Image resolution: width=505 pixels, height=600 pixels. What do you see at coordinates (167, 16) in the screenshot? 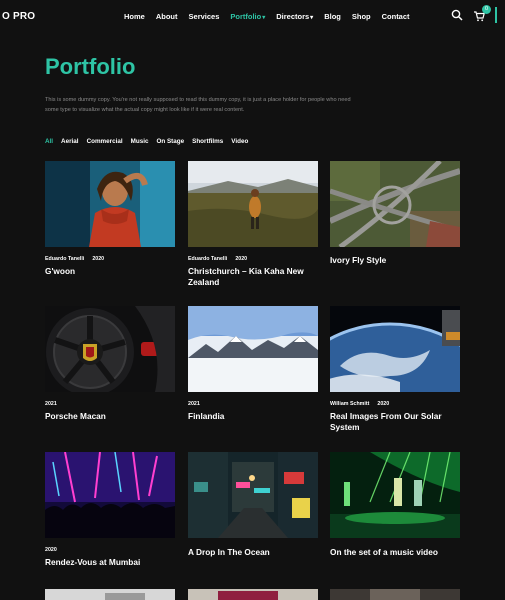
I see `nav-item-about: About` at bounding box center [167, 16].